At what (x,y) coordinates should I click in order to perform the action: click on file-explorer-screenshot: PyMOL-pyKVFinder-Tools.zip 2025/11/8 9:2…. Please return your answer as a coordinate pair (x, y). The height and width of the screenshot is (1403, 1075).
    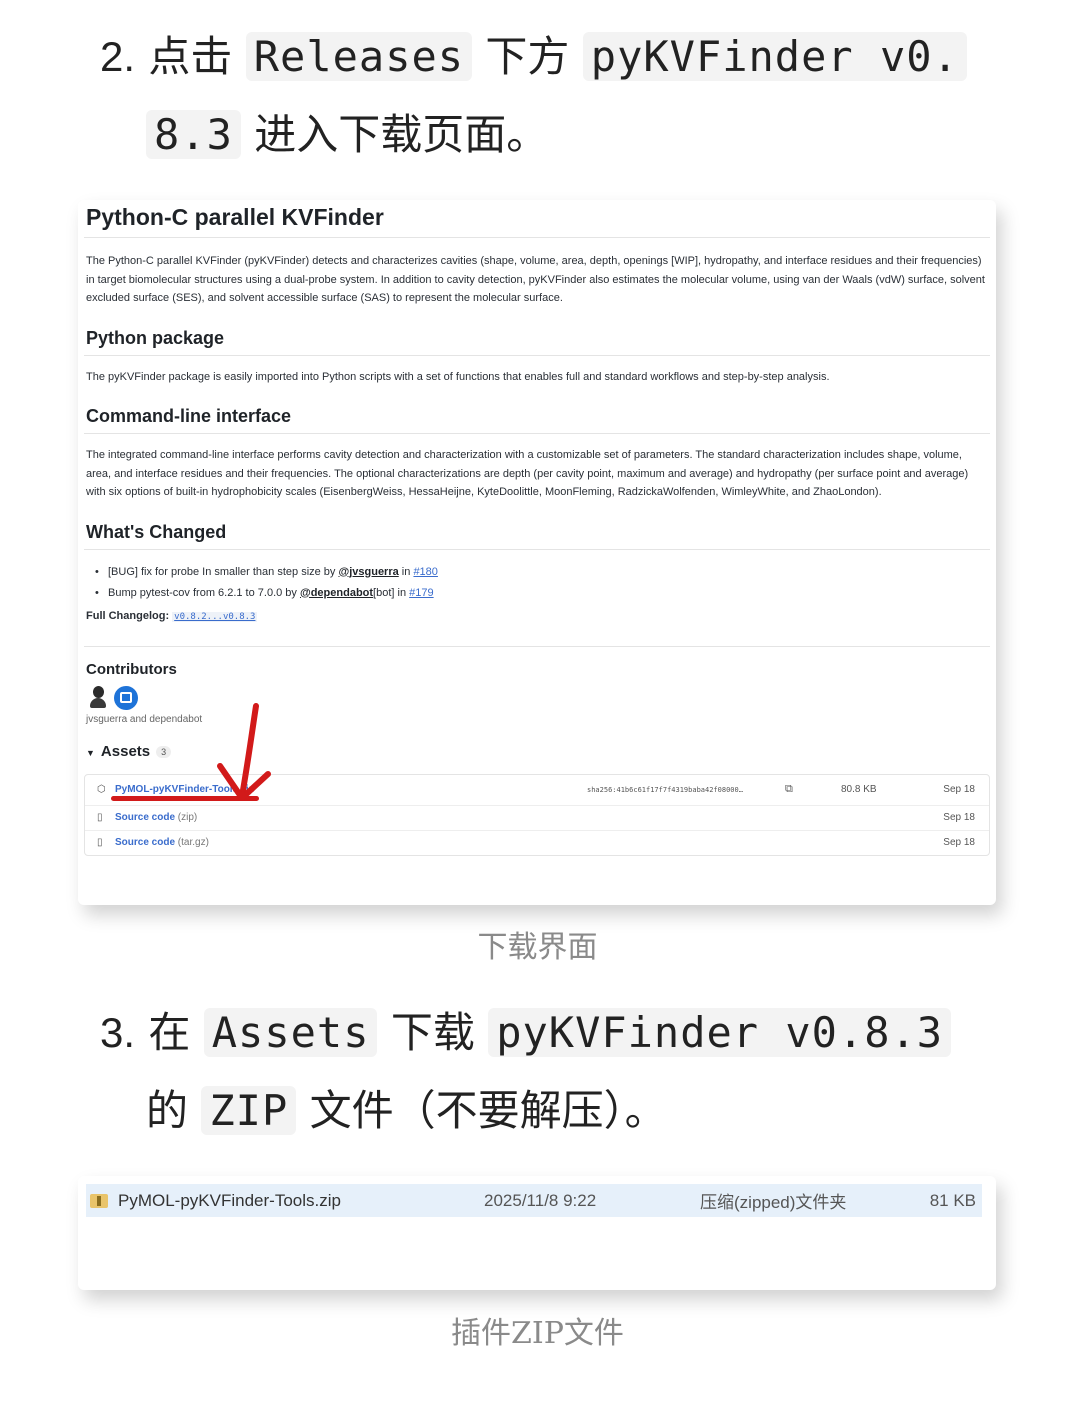
    Looking at the image, I should click on (537, 1233).